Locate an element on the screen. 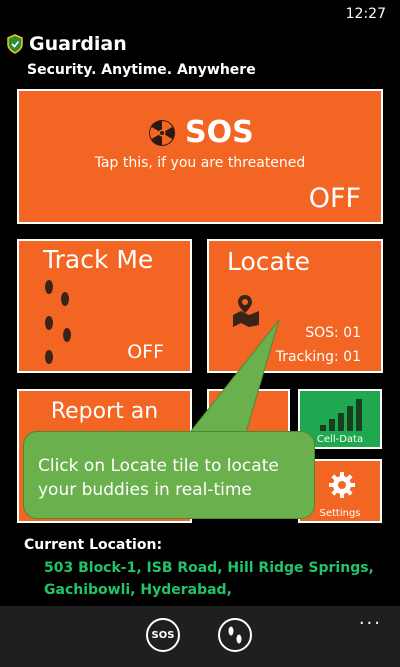 The image size is (400, 667). sos-subtitle: Tap this, if you are threatened is located at coordinates (200, 163).